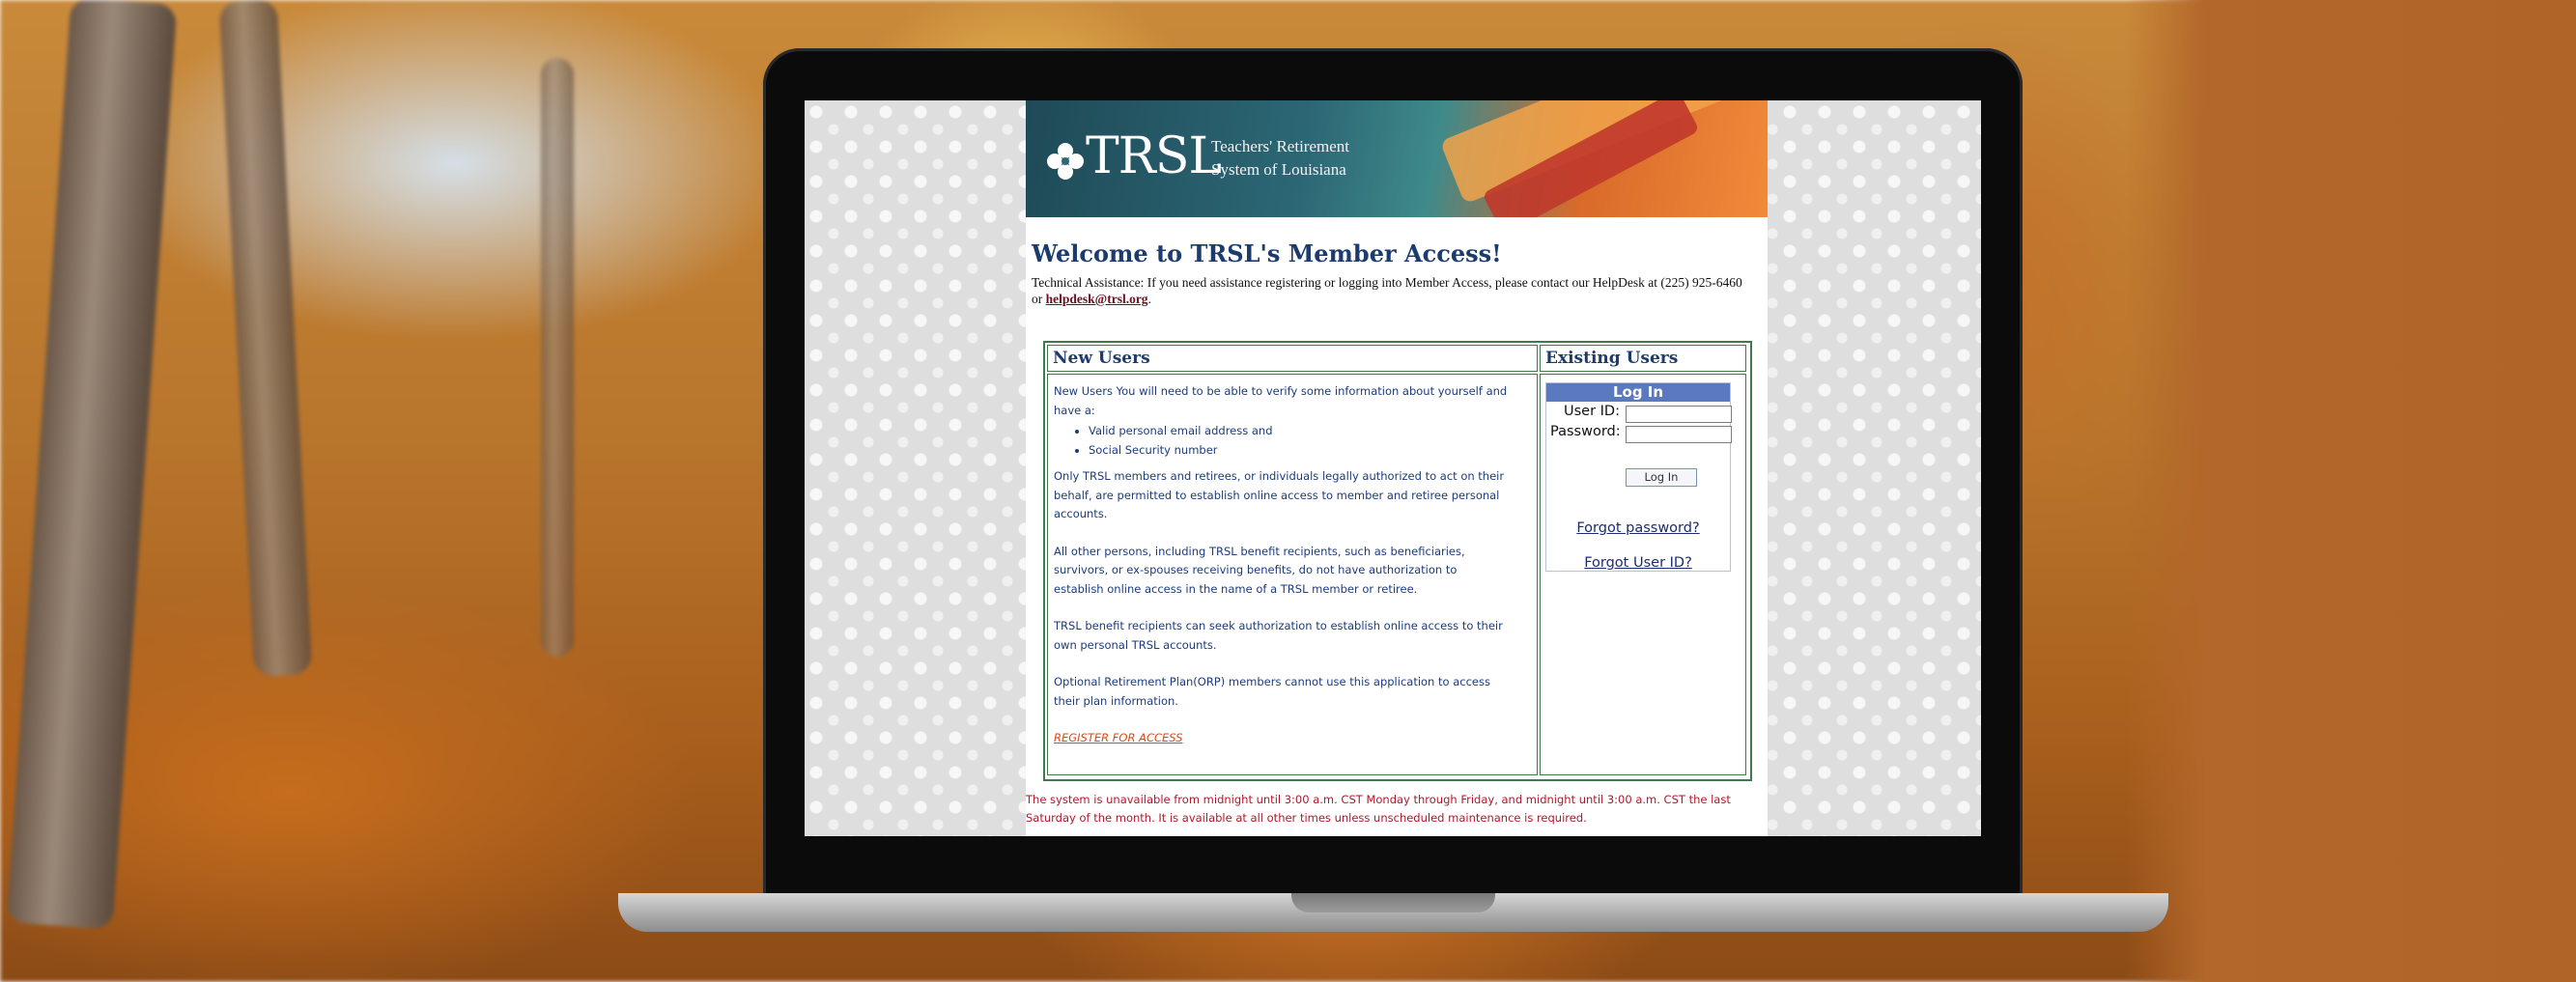 The height and width of the screenshot is (982, 2576). Describe the element at coordinates (1118, 737) in the screenshot. I see `register-link: REGISTER FOR ACCESS` at that location.